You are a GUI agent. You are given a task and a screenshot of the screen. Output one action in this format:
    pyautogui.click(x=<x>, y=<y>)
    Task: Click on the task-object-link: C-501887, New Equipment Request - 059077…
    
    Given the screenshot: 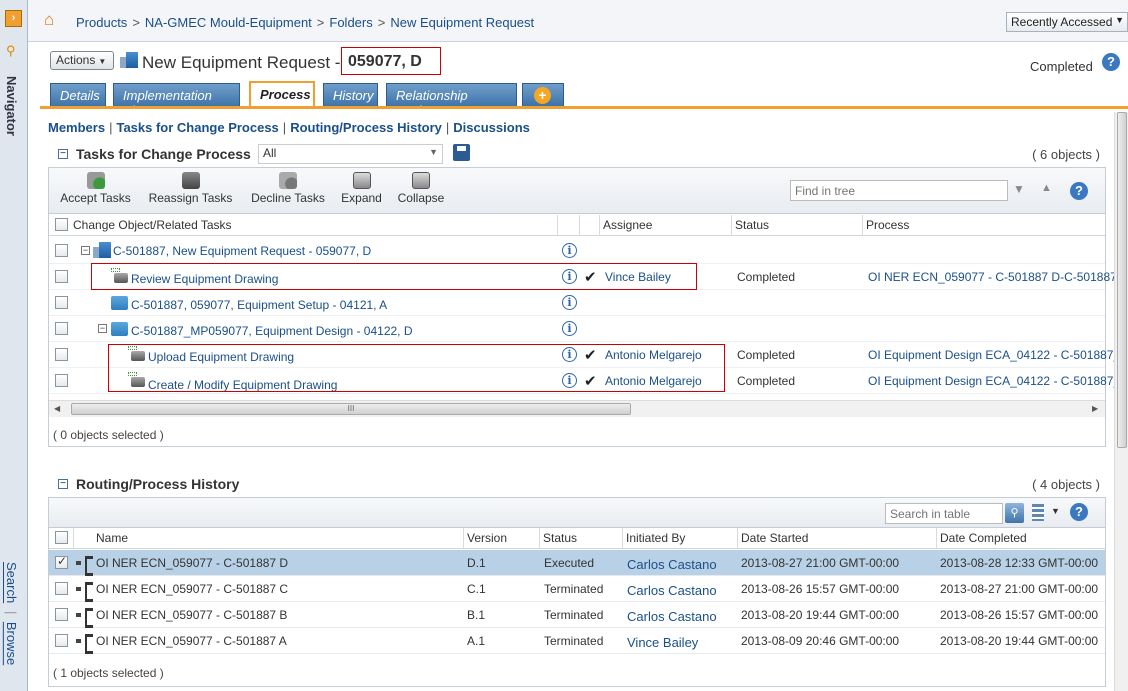 What is the action you would take?
    pyautogui.click(x=242, y=251)
    